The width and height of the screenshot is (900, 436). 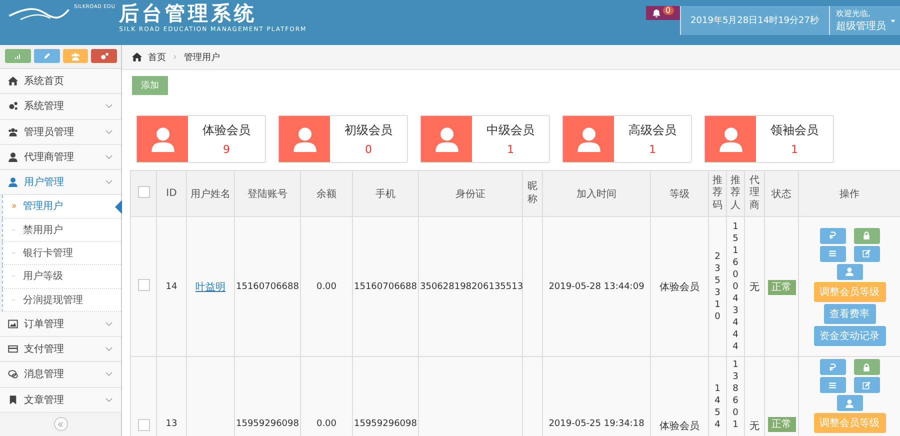 What do you see at coordinates (60, 157) in the screenshot?
I see `sidebar-item: 代理商管理` at bounding box center [60, 157].